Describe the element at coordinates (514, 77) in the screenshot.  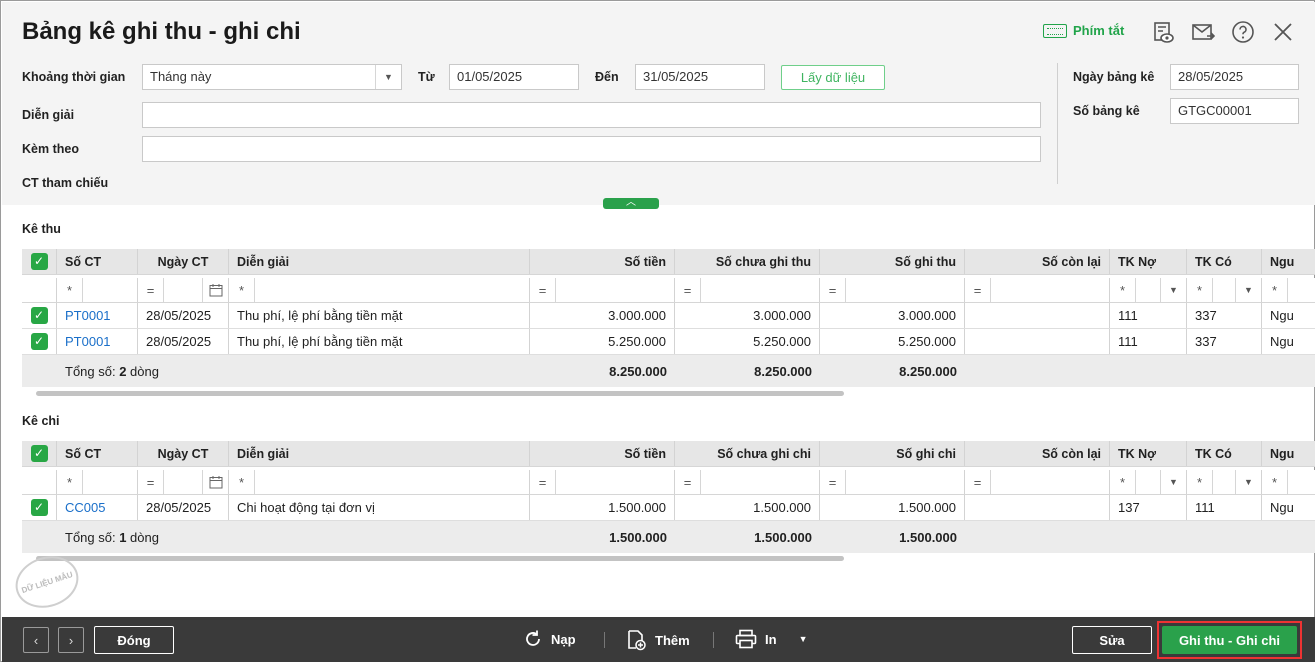
I see `from-date-field: 01/05/2025` at that location.